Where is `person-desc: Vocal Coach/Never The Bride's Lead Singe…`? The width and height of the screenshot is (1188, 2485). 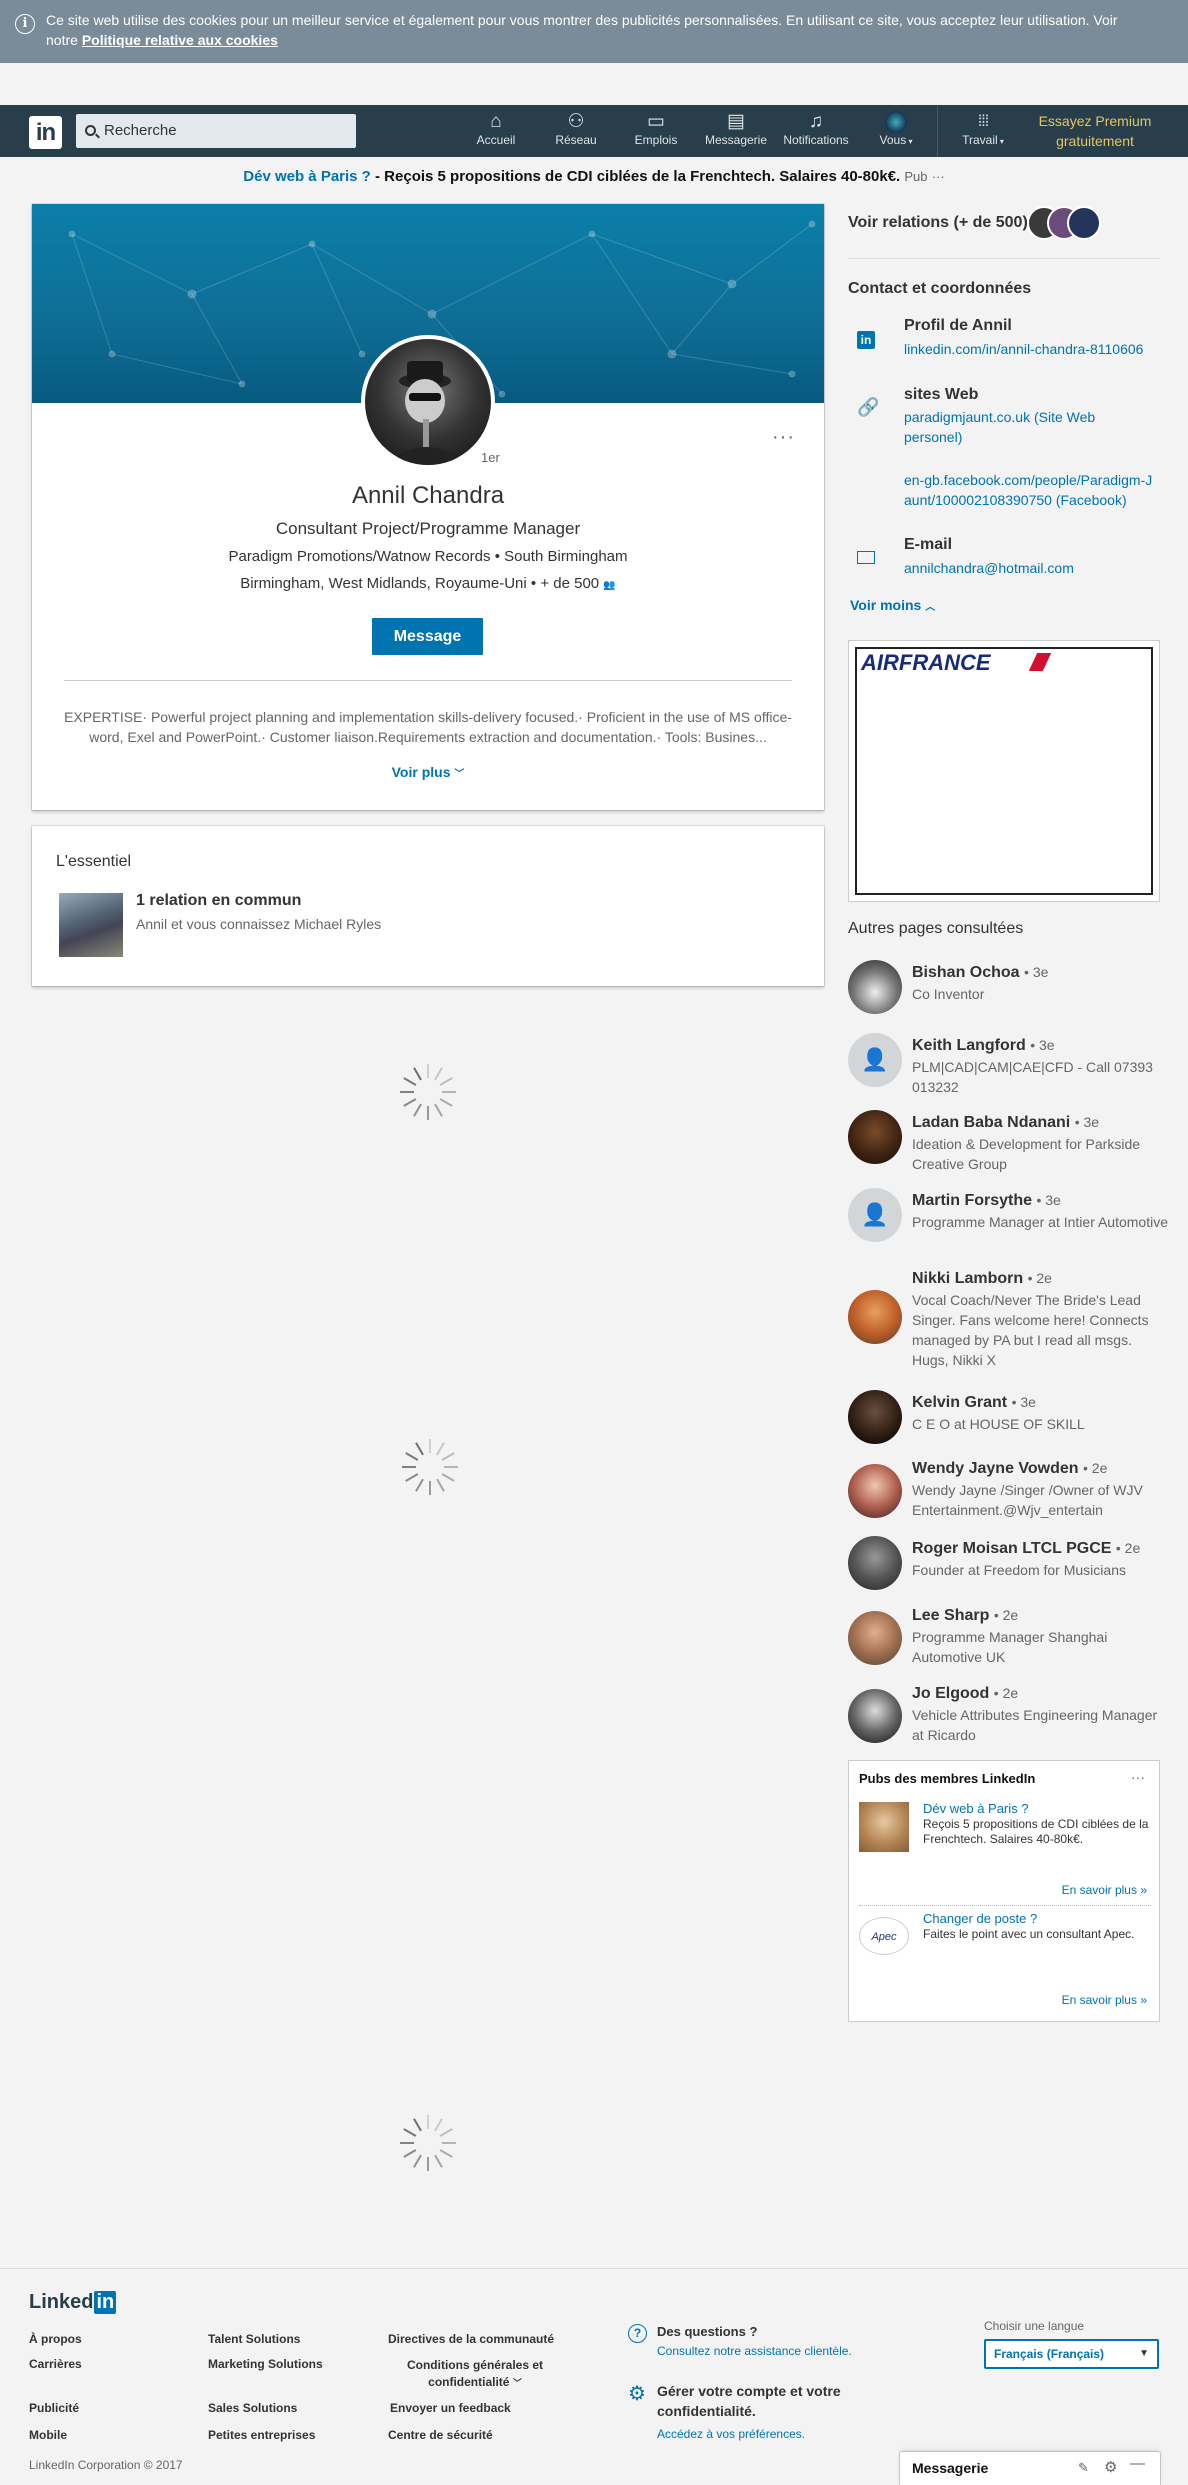 person-desc: Vocal Coach/Never The Bride's Lead Singe… is located at coordinates (1030, 1330).